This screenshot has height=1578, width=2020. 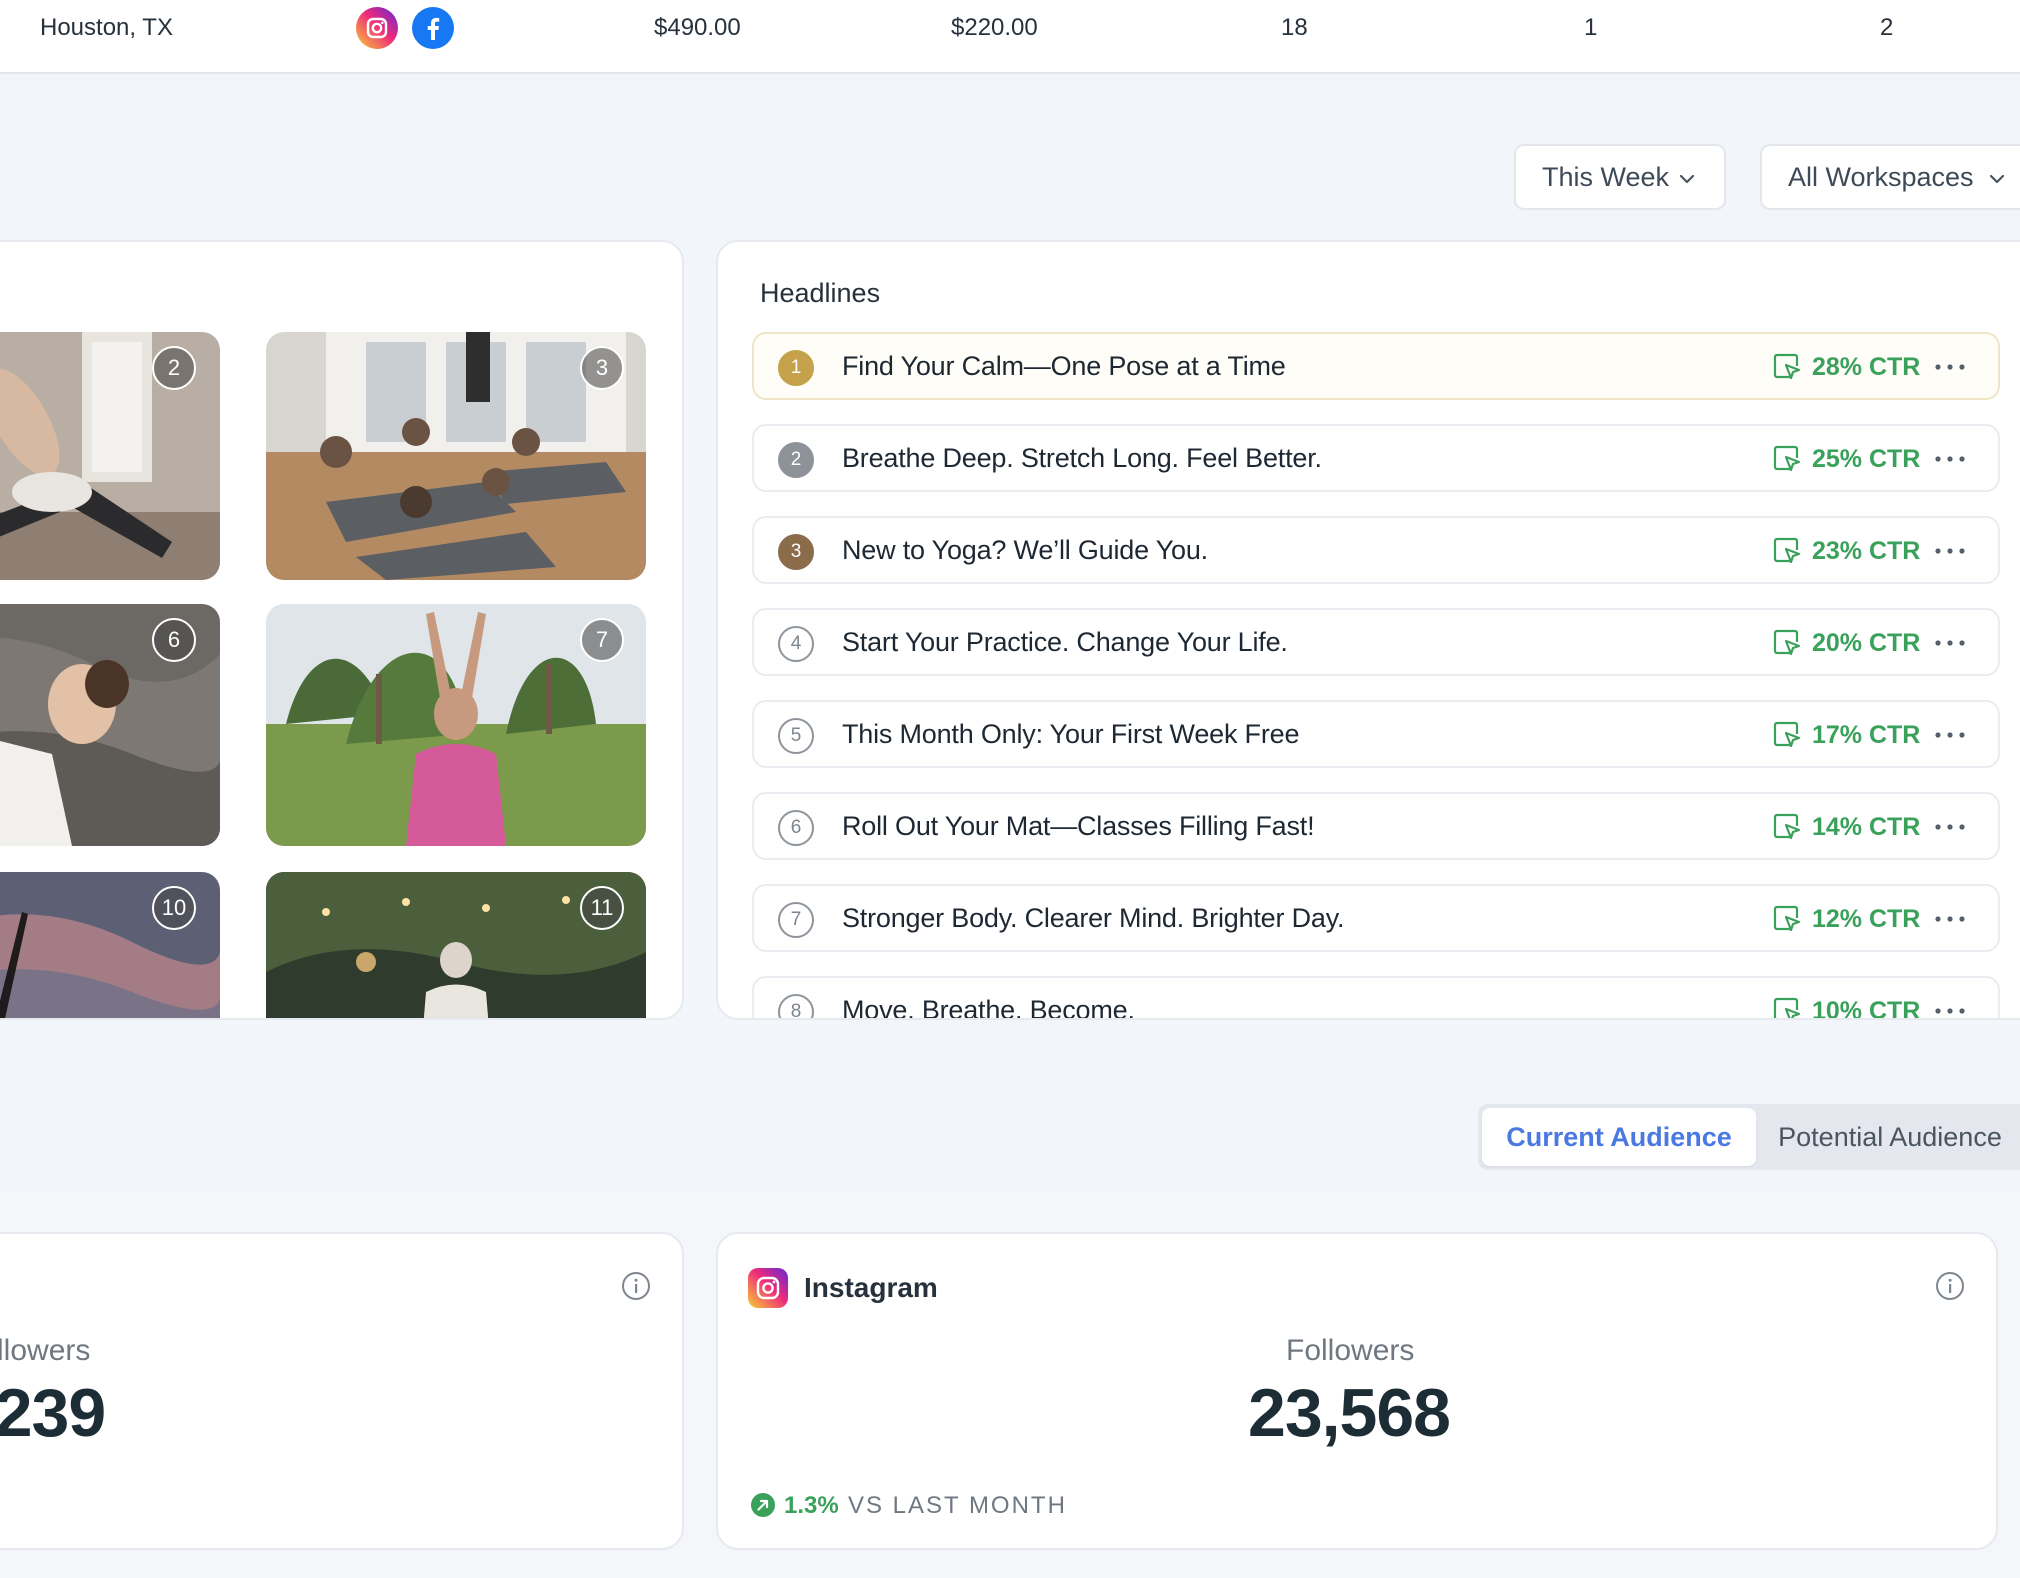 I want to click on image-rank-badge: 6, so click(x=174, y=640).